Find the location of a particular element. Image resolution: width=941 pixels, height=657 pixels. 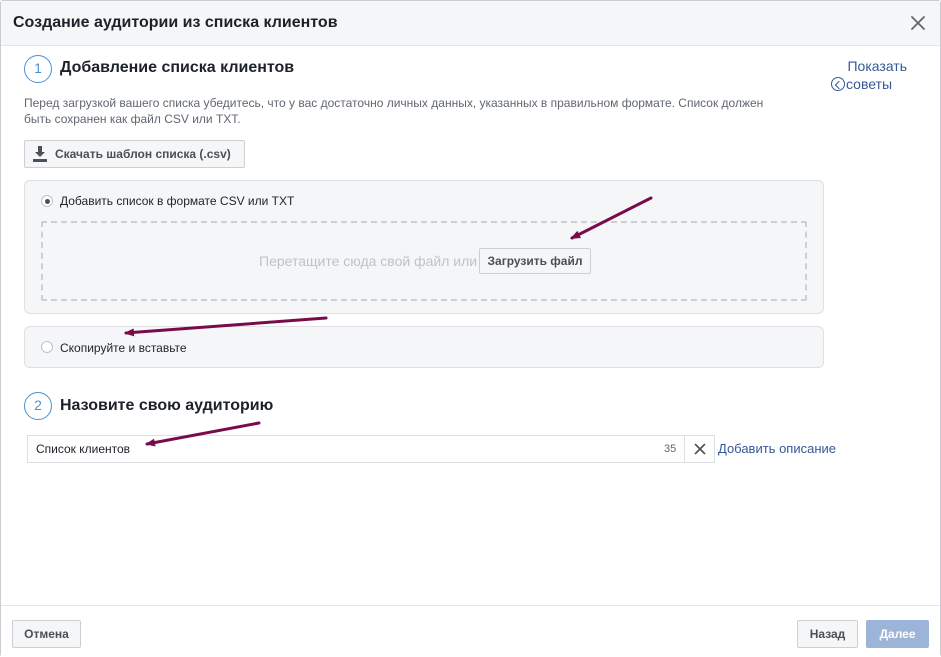

step-2-number: 2 is located at coordinates (38, 406).